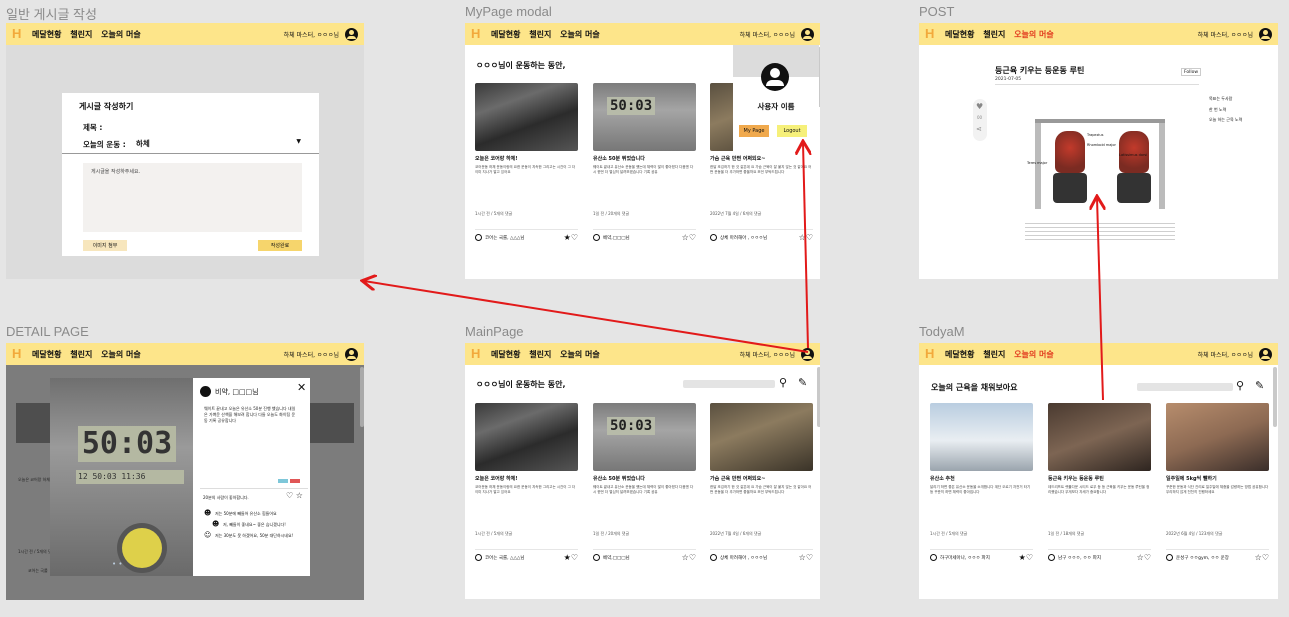  Describe the element at coordinates (1008, 79) in the screenshot. I see `post-date: 2021-07-05` at that location.